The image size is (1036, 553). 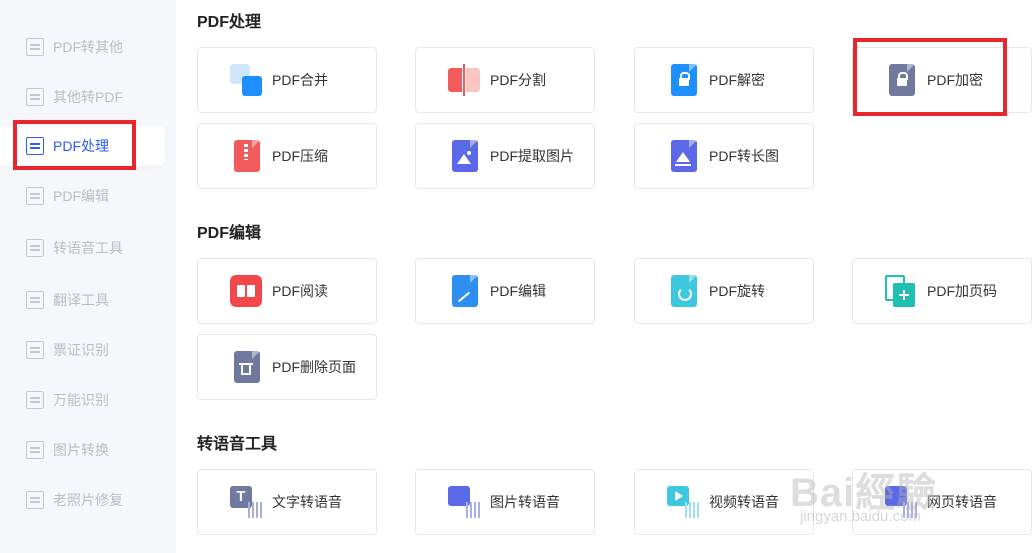 I want to click on text-to-speech-icon: T, so click(x=246, y=502).